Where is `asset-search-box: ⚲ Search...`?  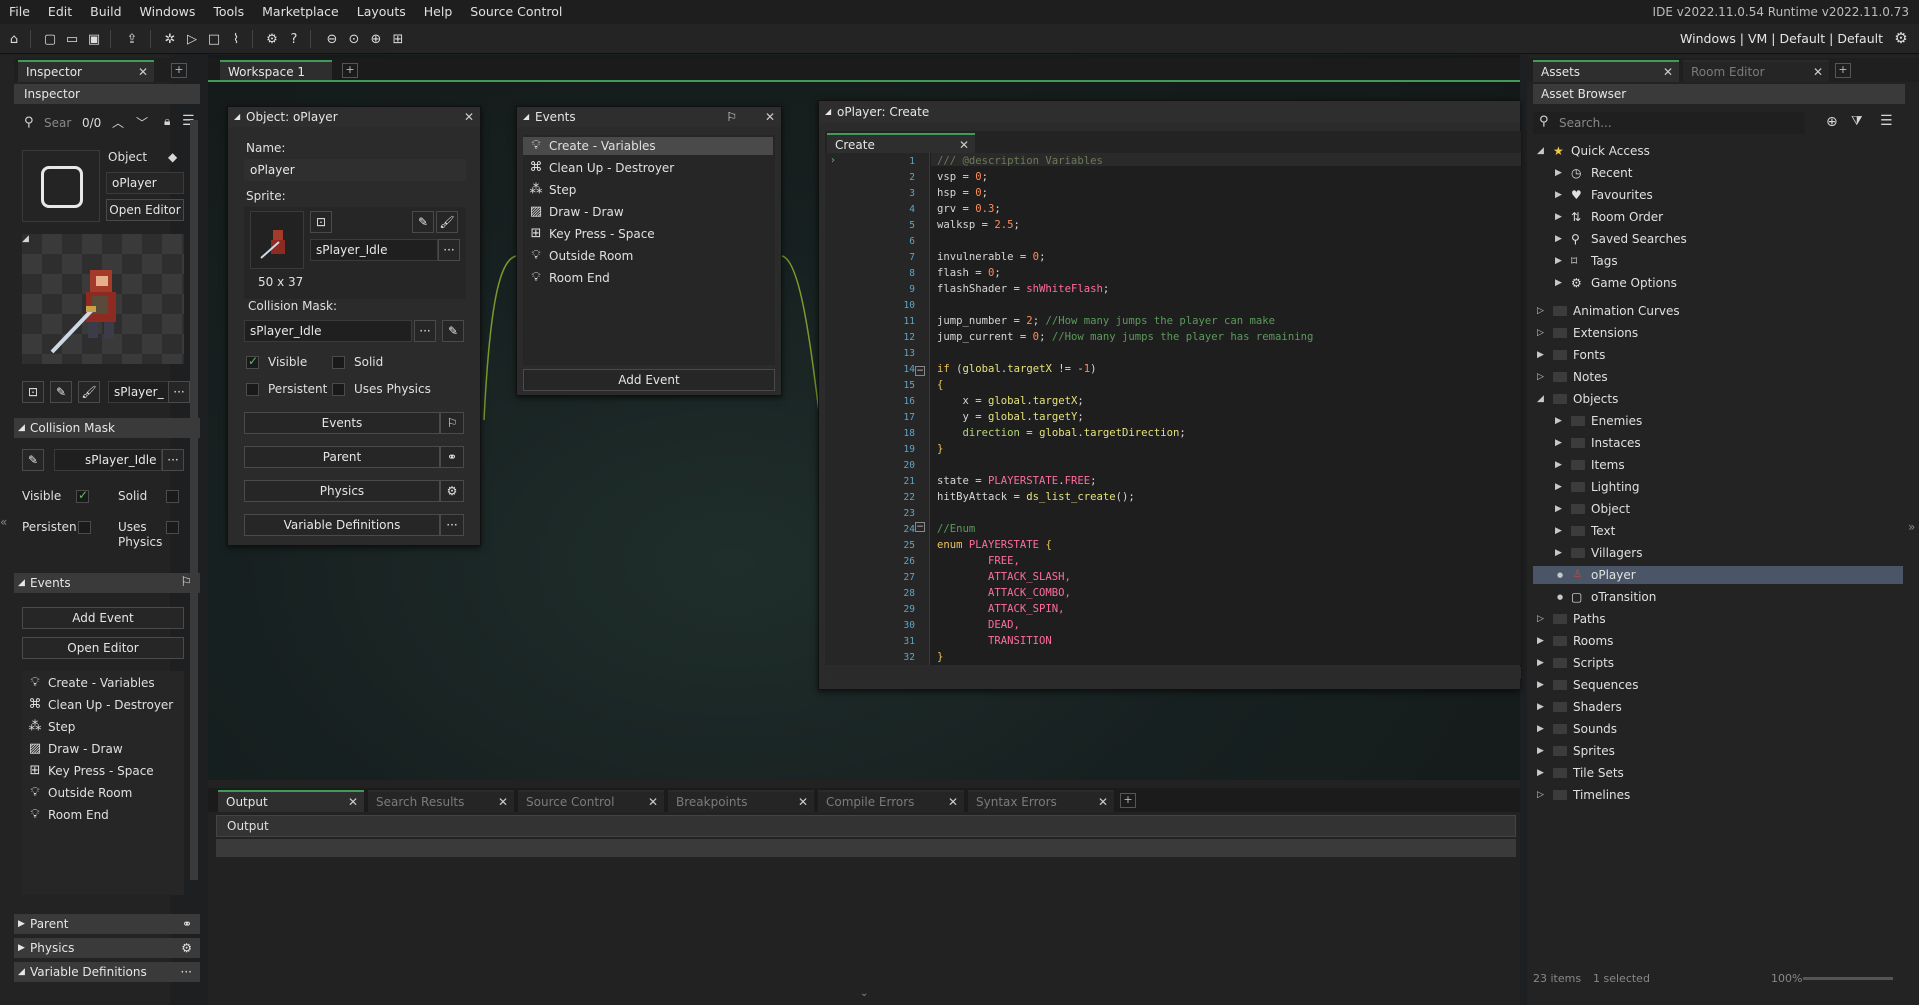
asset-search-box: ⚲ Search... is located at coordinates (1669, 123).